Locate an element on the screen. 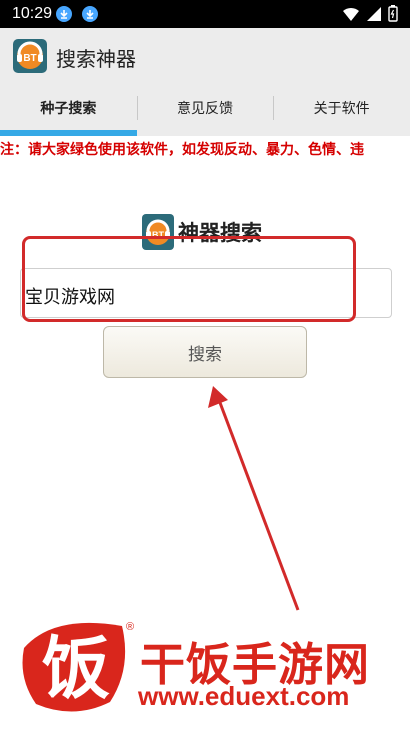 Image resolution: width=410 pixels, height=729 pixels. watermark-logo-icon: 饭 ® is located at coordinates (78, 666).